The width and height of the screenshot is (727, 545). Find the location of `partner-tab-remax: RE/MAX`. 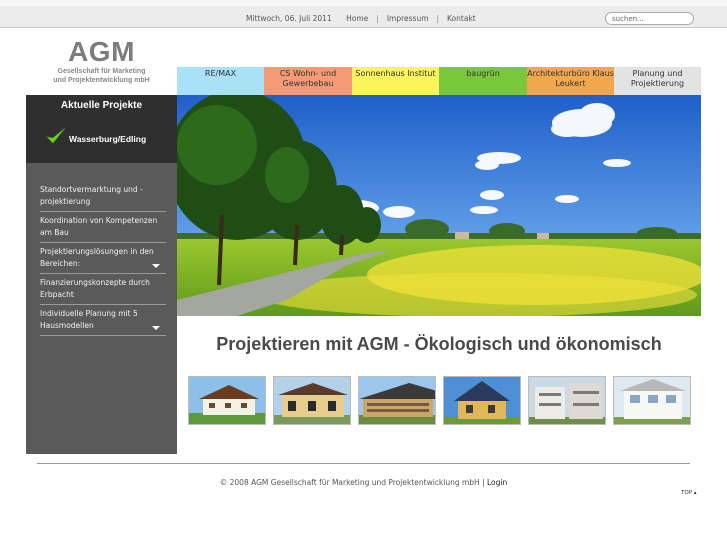

partner-tab-remax: RE/MAX is located at coordinates (220, 81).